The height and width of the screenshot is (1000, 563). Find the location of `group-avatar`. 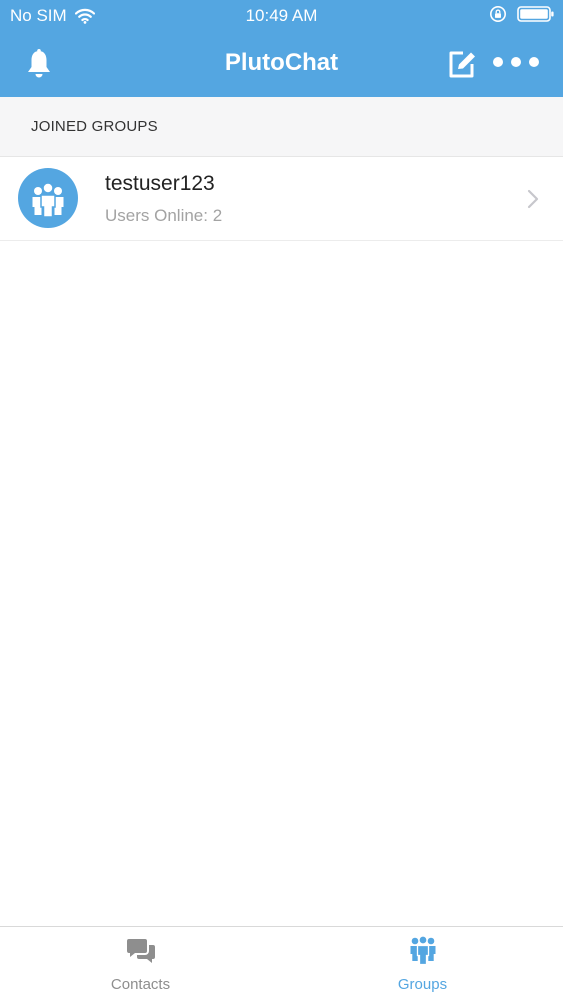

group-avatar is located at coordinates (48, 198).